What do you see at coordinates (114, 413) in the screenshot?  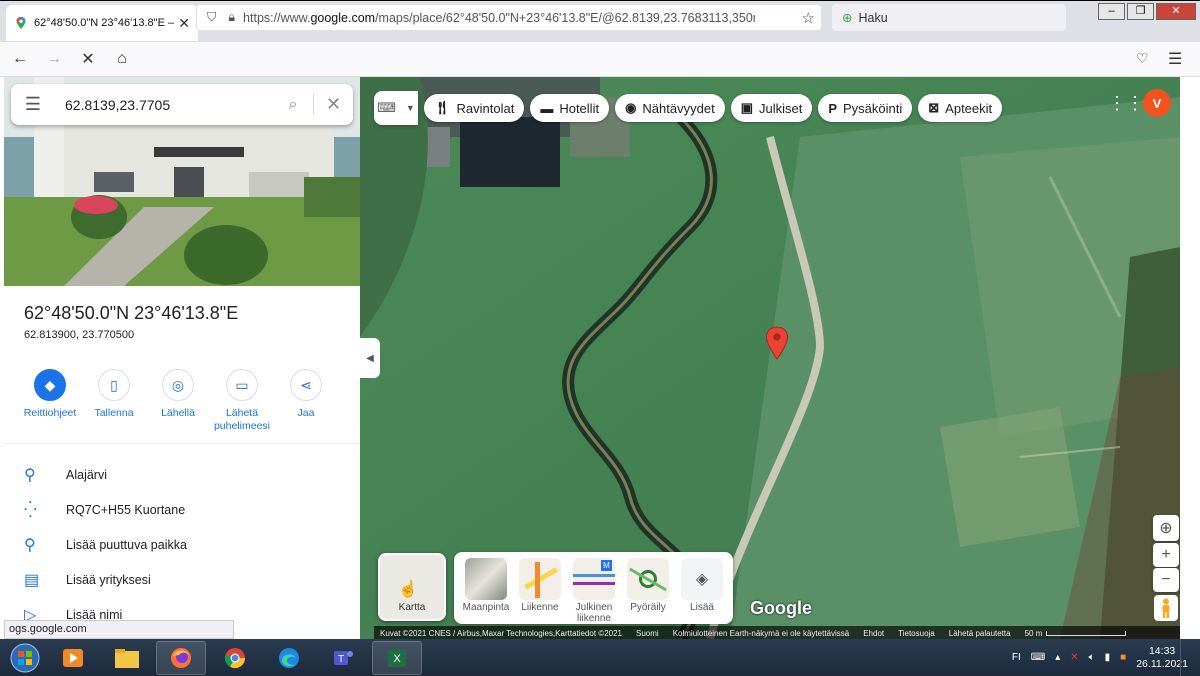 I see `action-label: Tallenna` at bounding box center [114, 413].